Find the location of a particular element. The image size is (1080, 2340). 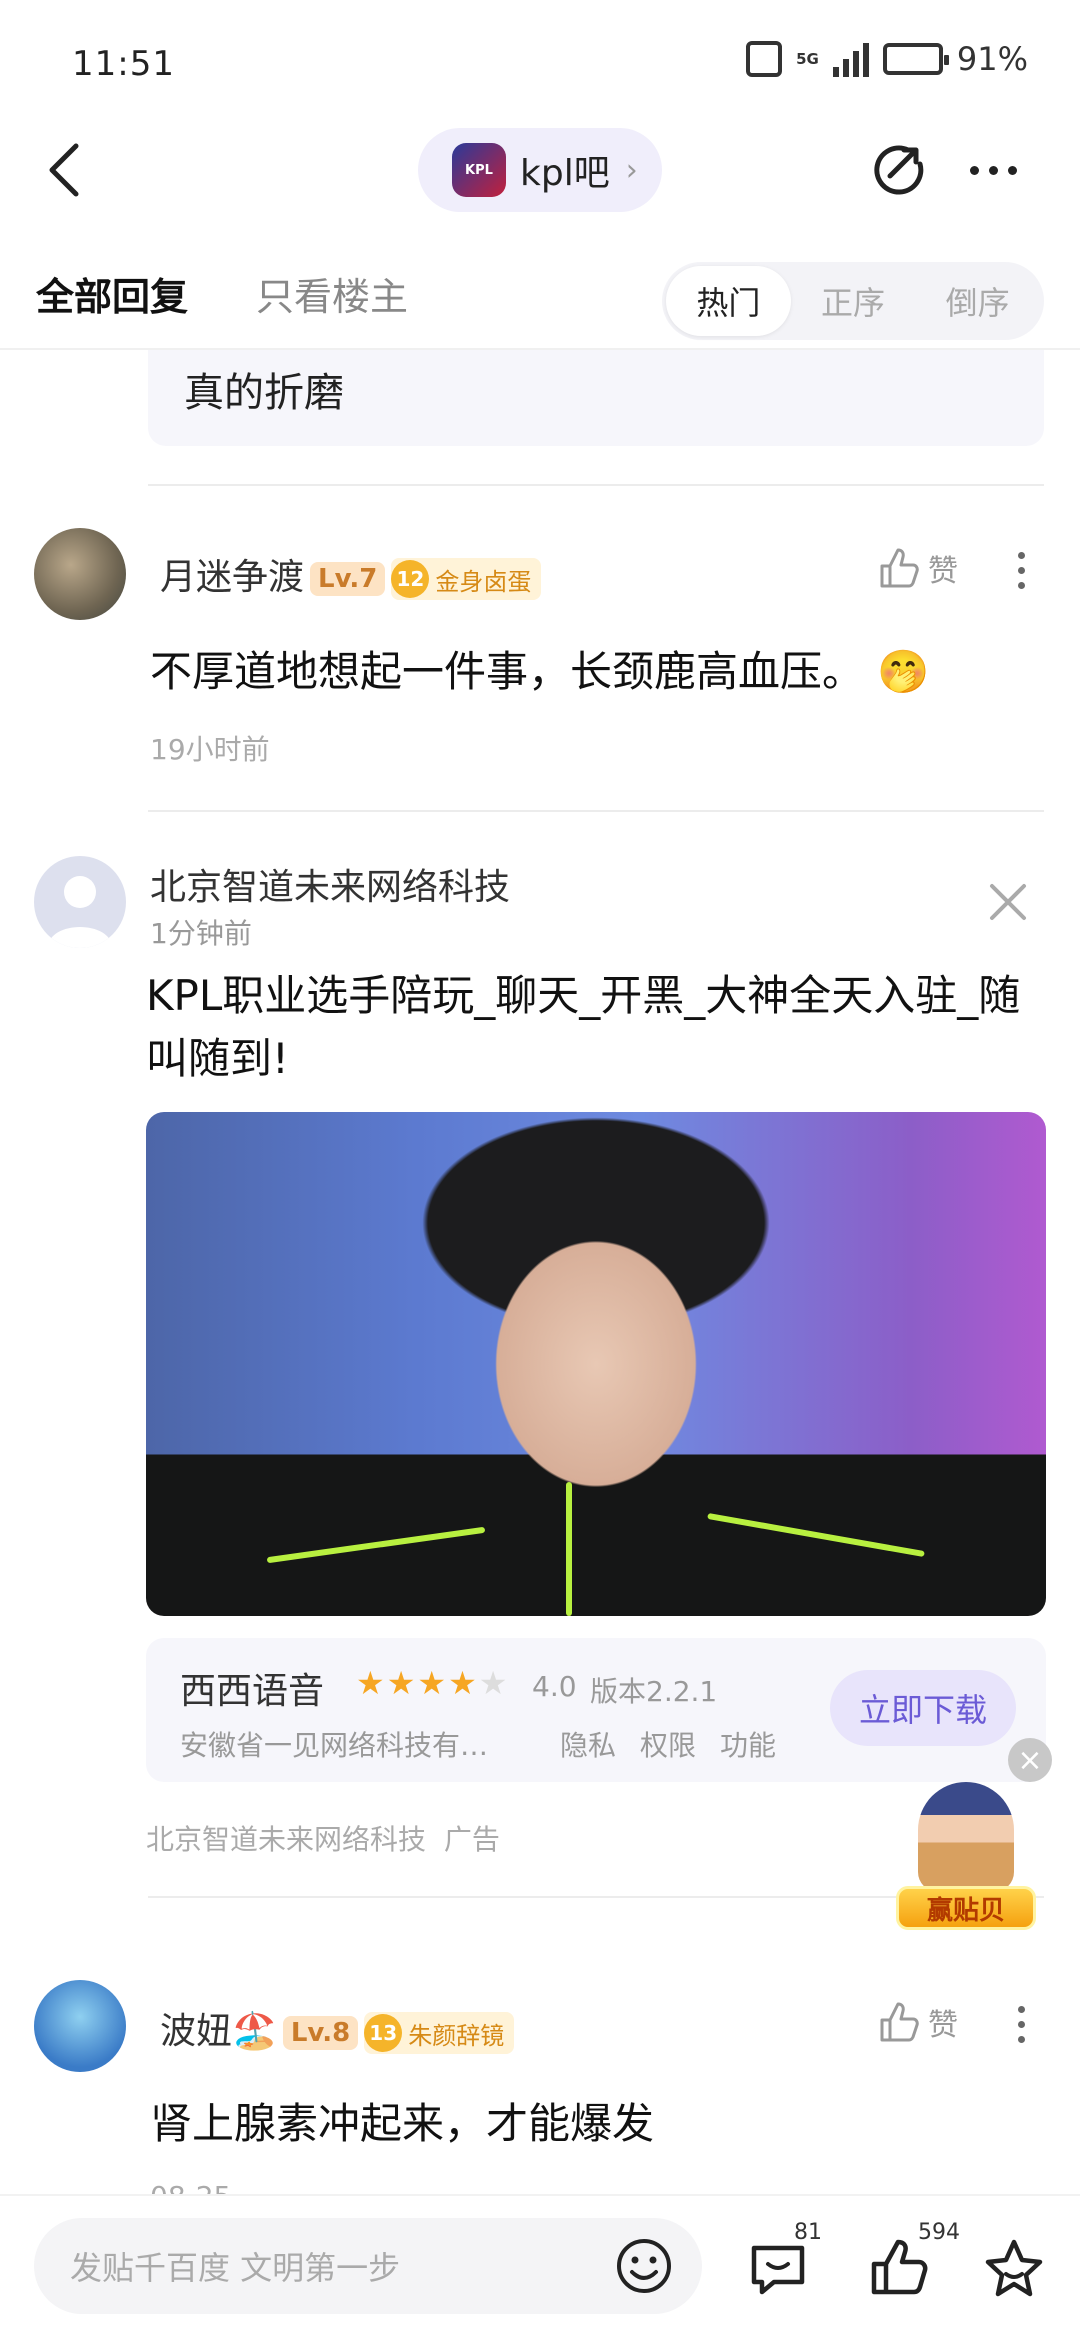

level-badge: Lv.7 is located at coordinates (348, 579).